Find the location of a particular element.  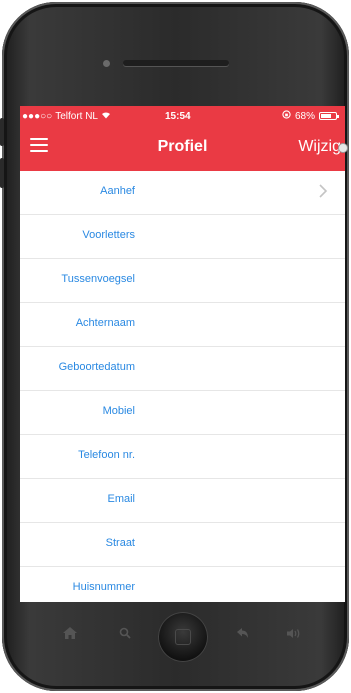

field-label: Huisnummer is located at coordinates (103, 587).